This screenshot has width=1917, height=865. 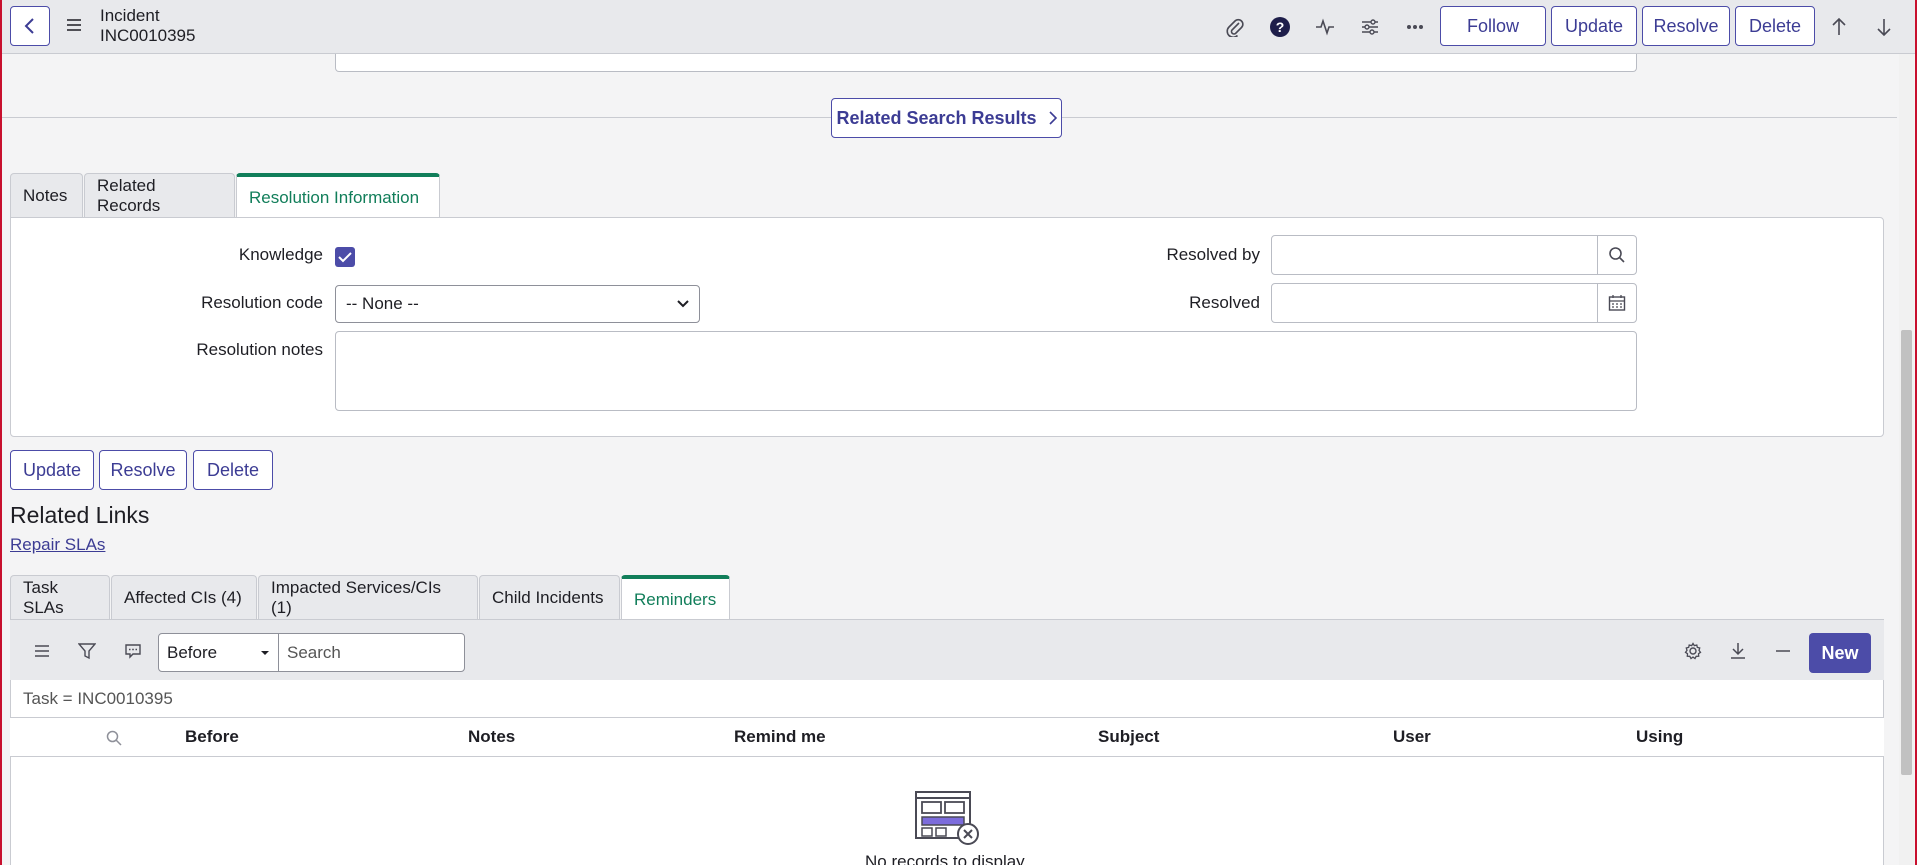 What do you see at coordinates (212, 737) in the screenshot?
I see `column-header-before: Before` at bounding box center [212, 737].